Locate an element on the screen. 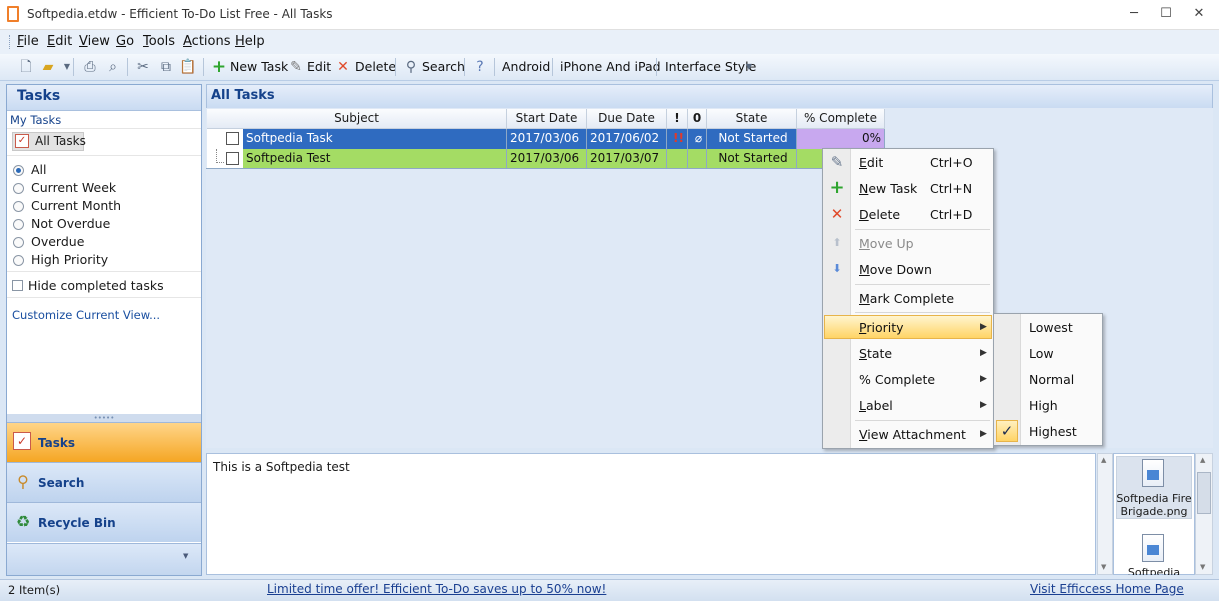 The height and width of the screenshot is (601, 1219). attachment-cell is located at coordinates (697, 159).